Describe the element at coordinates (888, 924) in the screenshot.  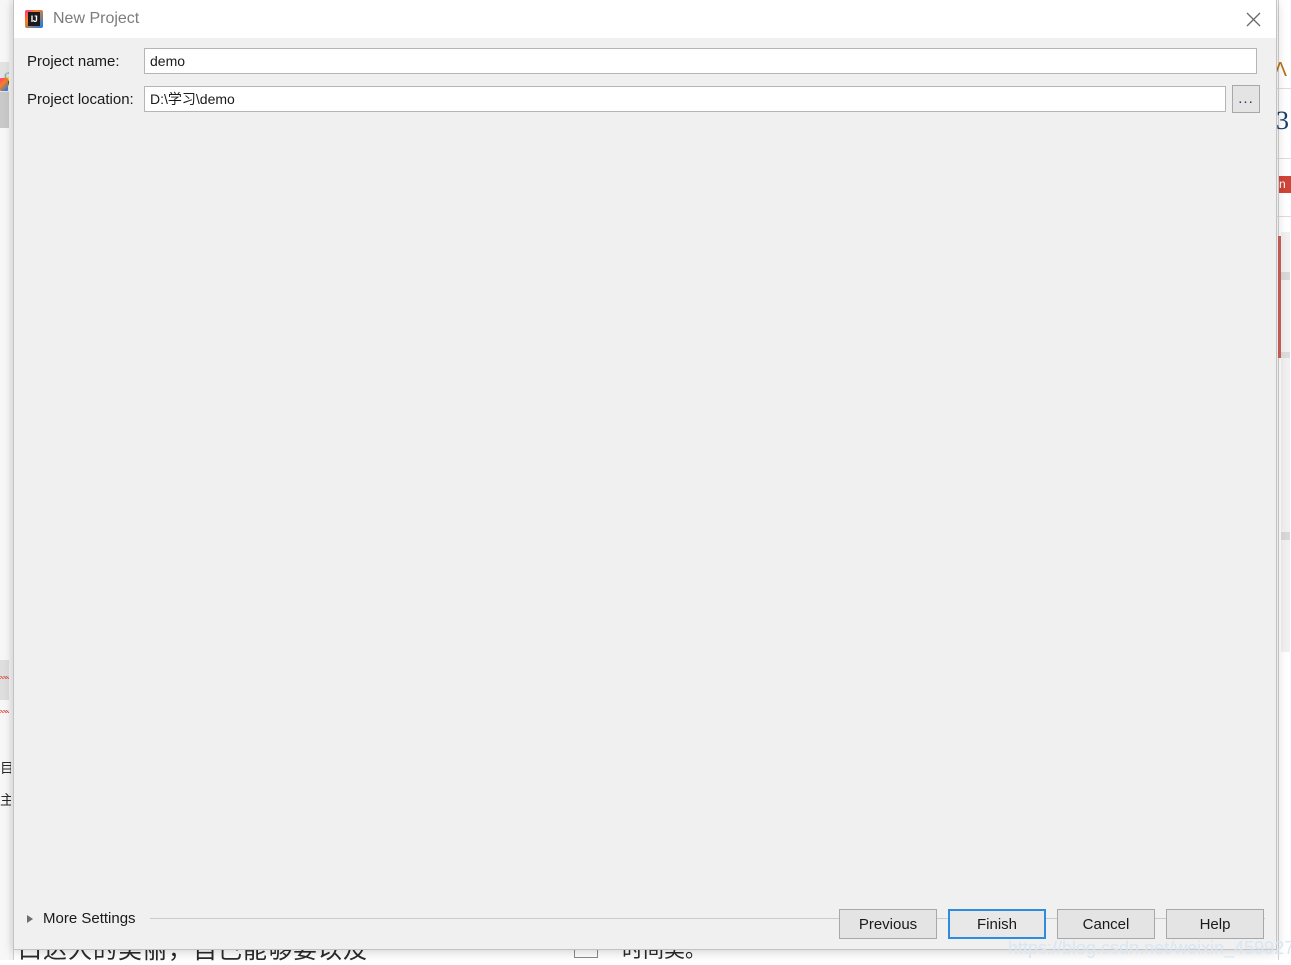
I see `previous-button: Previous` at that location.